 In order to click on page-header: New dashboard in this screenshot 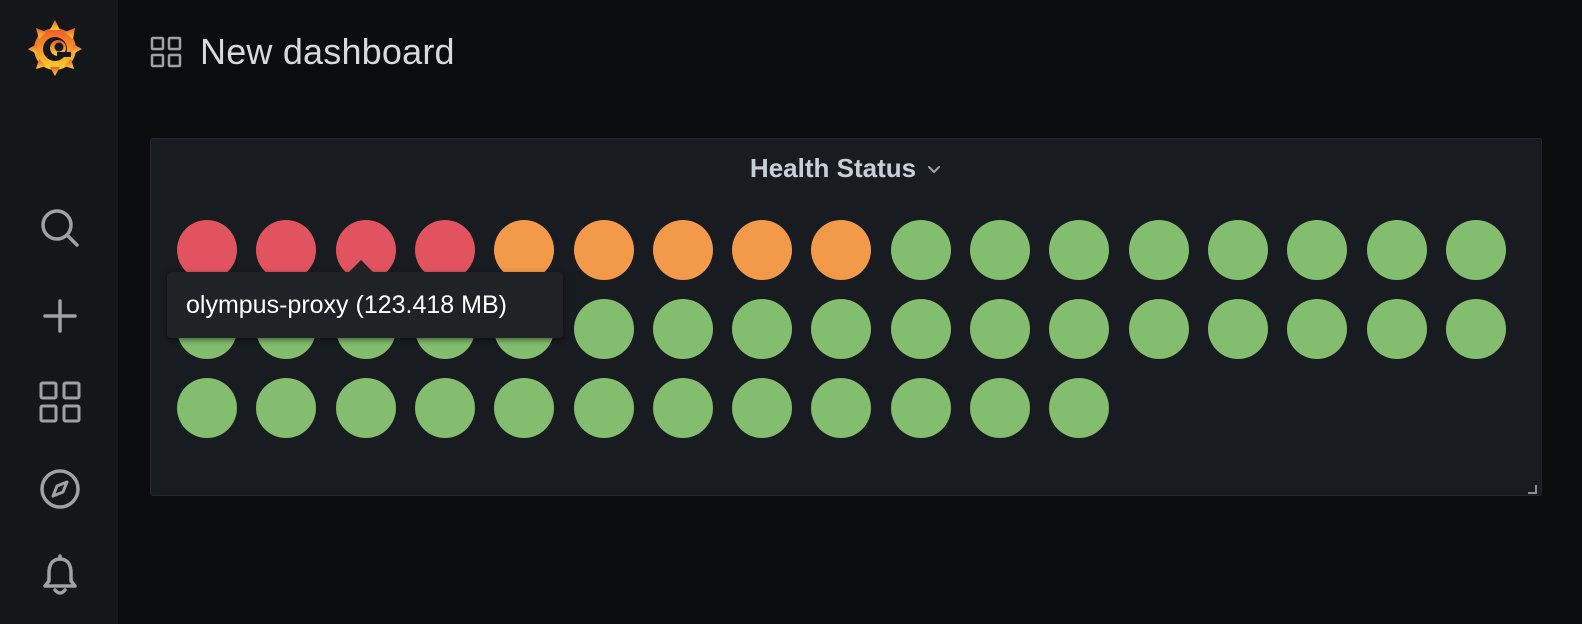, I will do `click(302, 52)`.